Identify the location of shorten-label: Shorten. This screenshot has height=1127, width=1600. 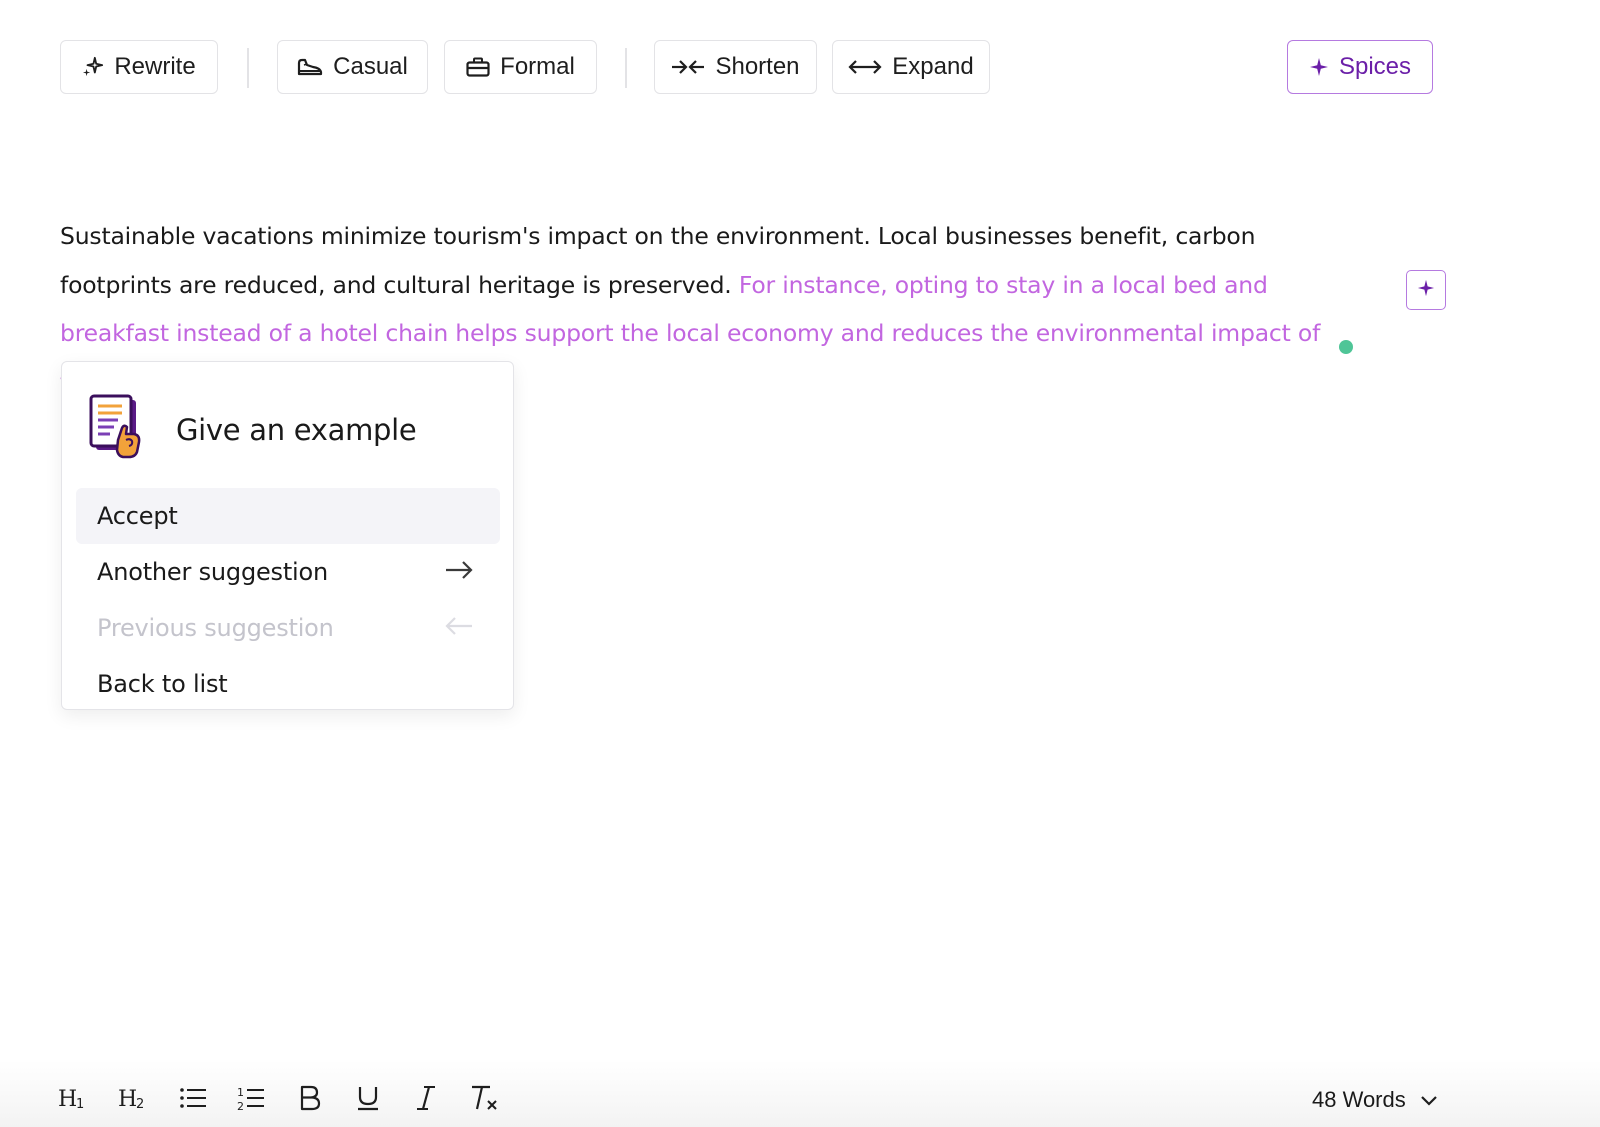
(757, 66).